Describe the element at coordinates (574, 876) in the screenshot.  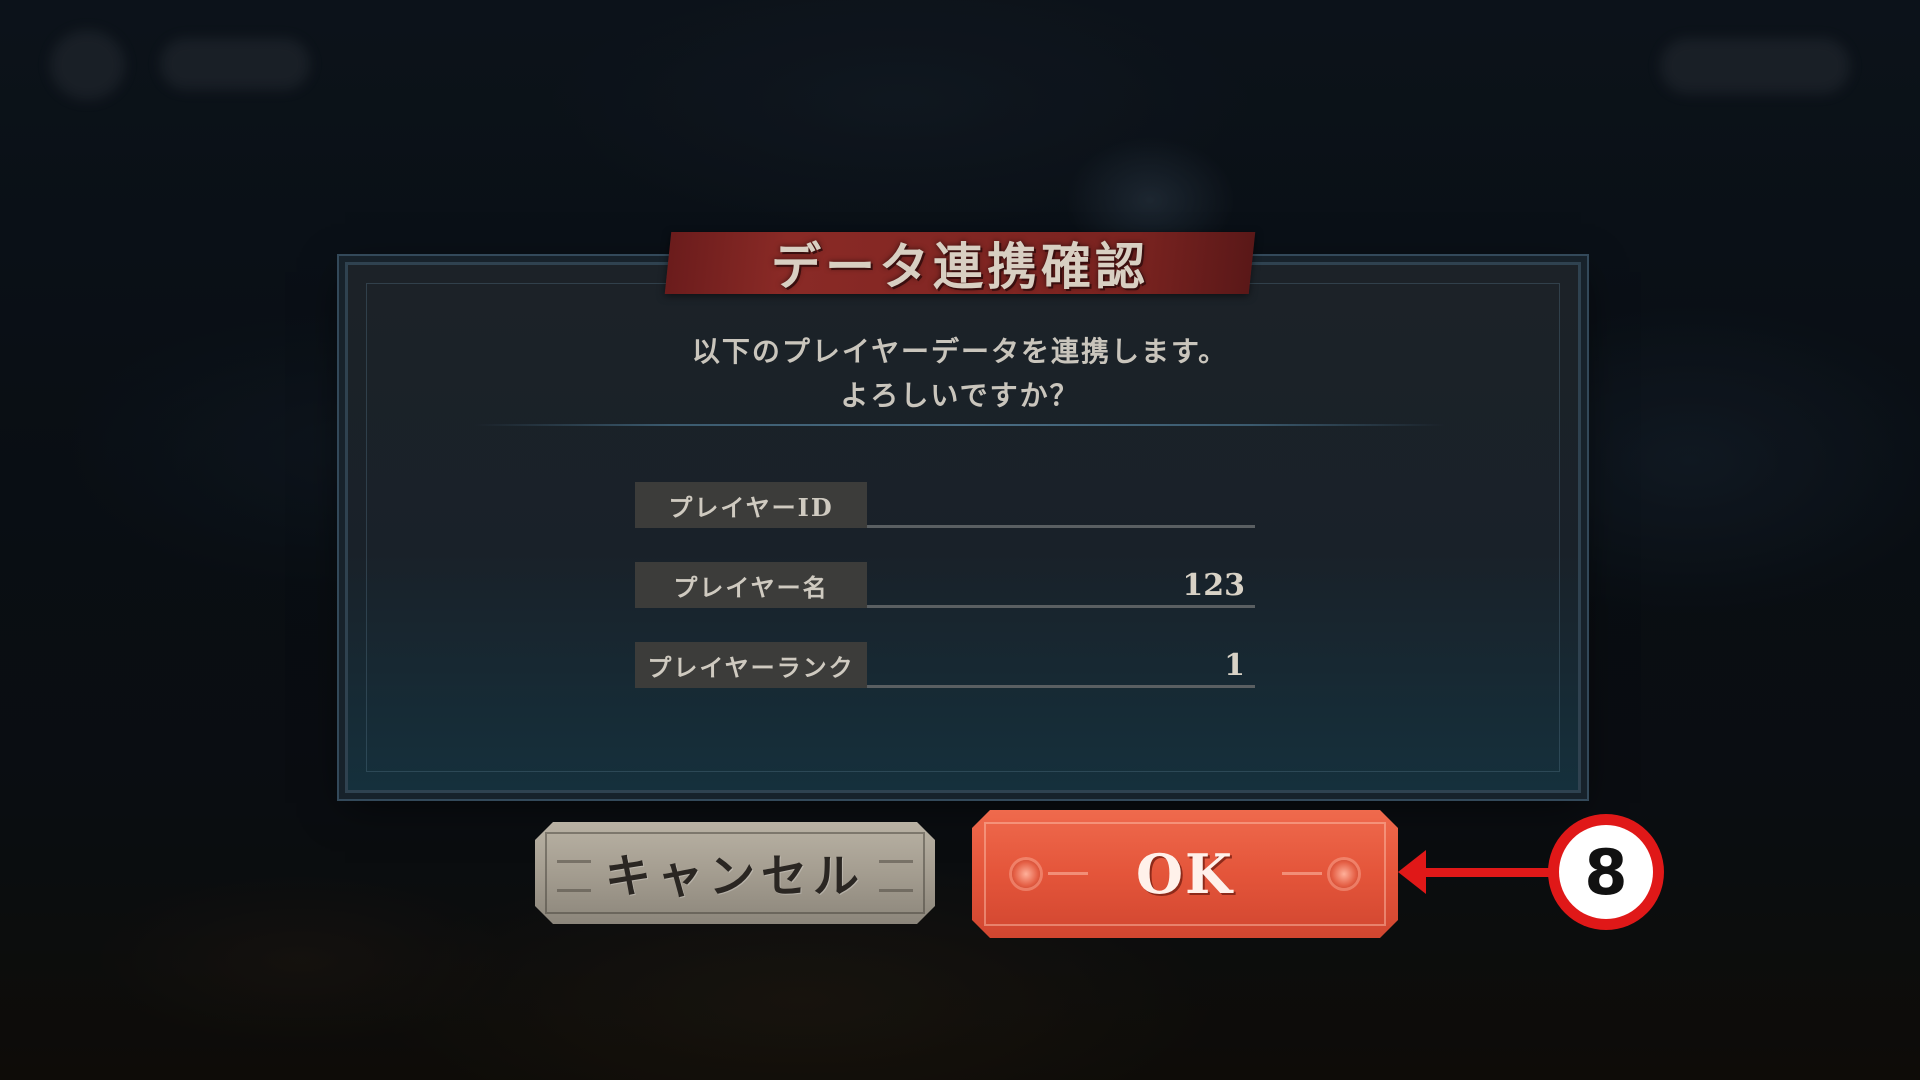
I see `ornament-left-icon` at that location.